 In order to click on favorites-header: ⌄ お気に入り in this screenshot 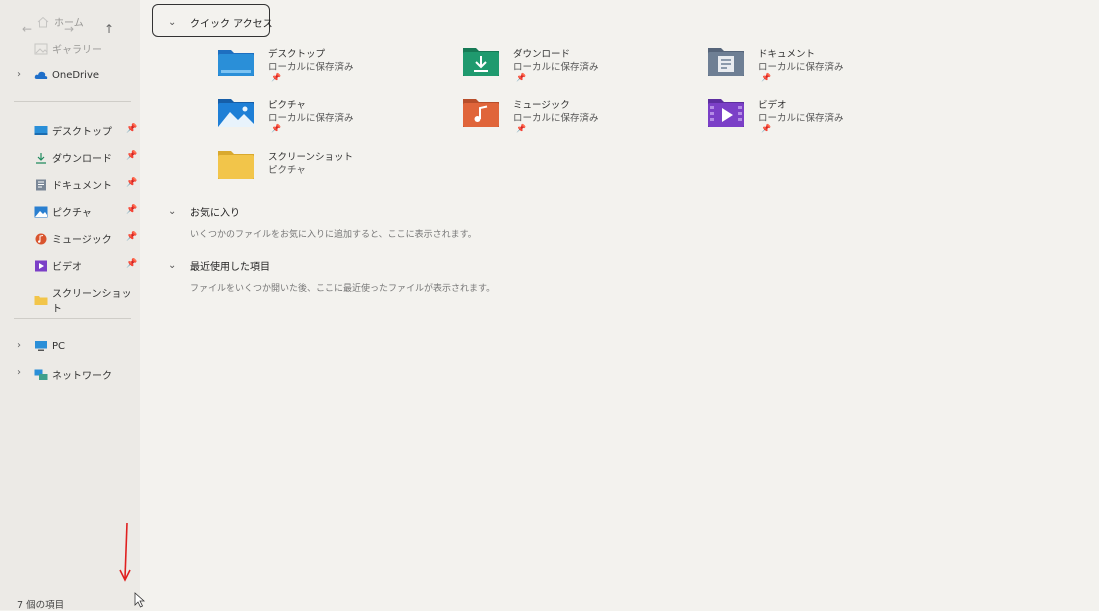, I will do `click(204, 211)`.